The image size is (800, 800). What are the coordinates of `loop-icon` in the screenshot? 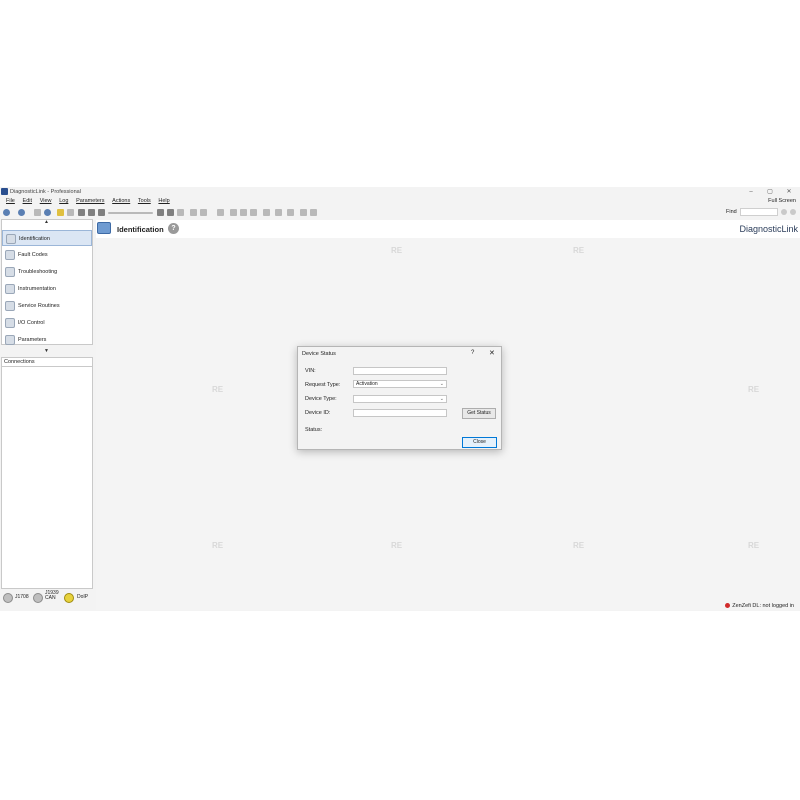 It's located at (180, 212).